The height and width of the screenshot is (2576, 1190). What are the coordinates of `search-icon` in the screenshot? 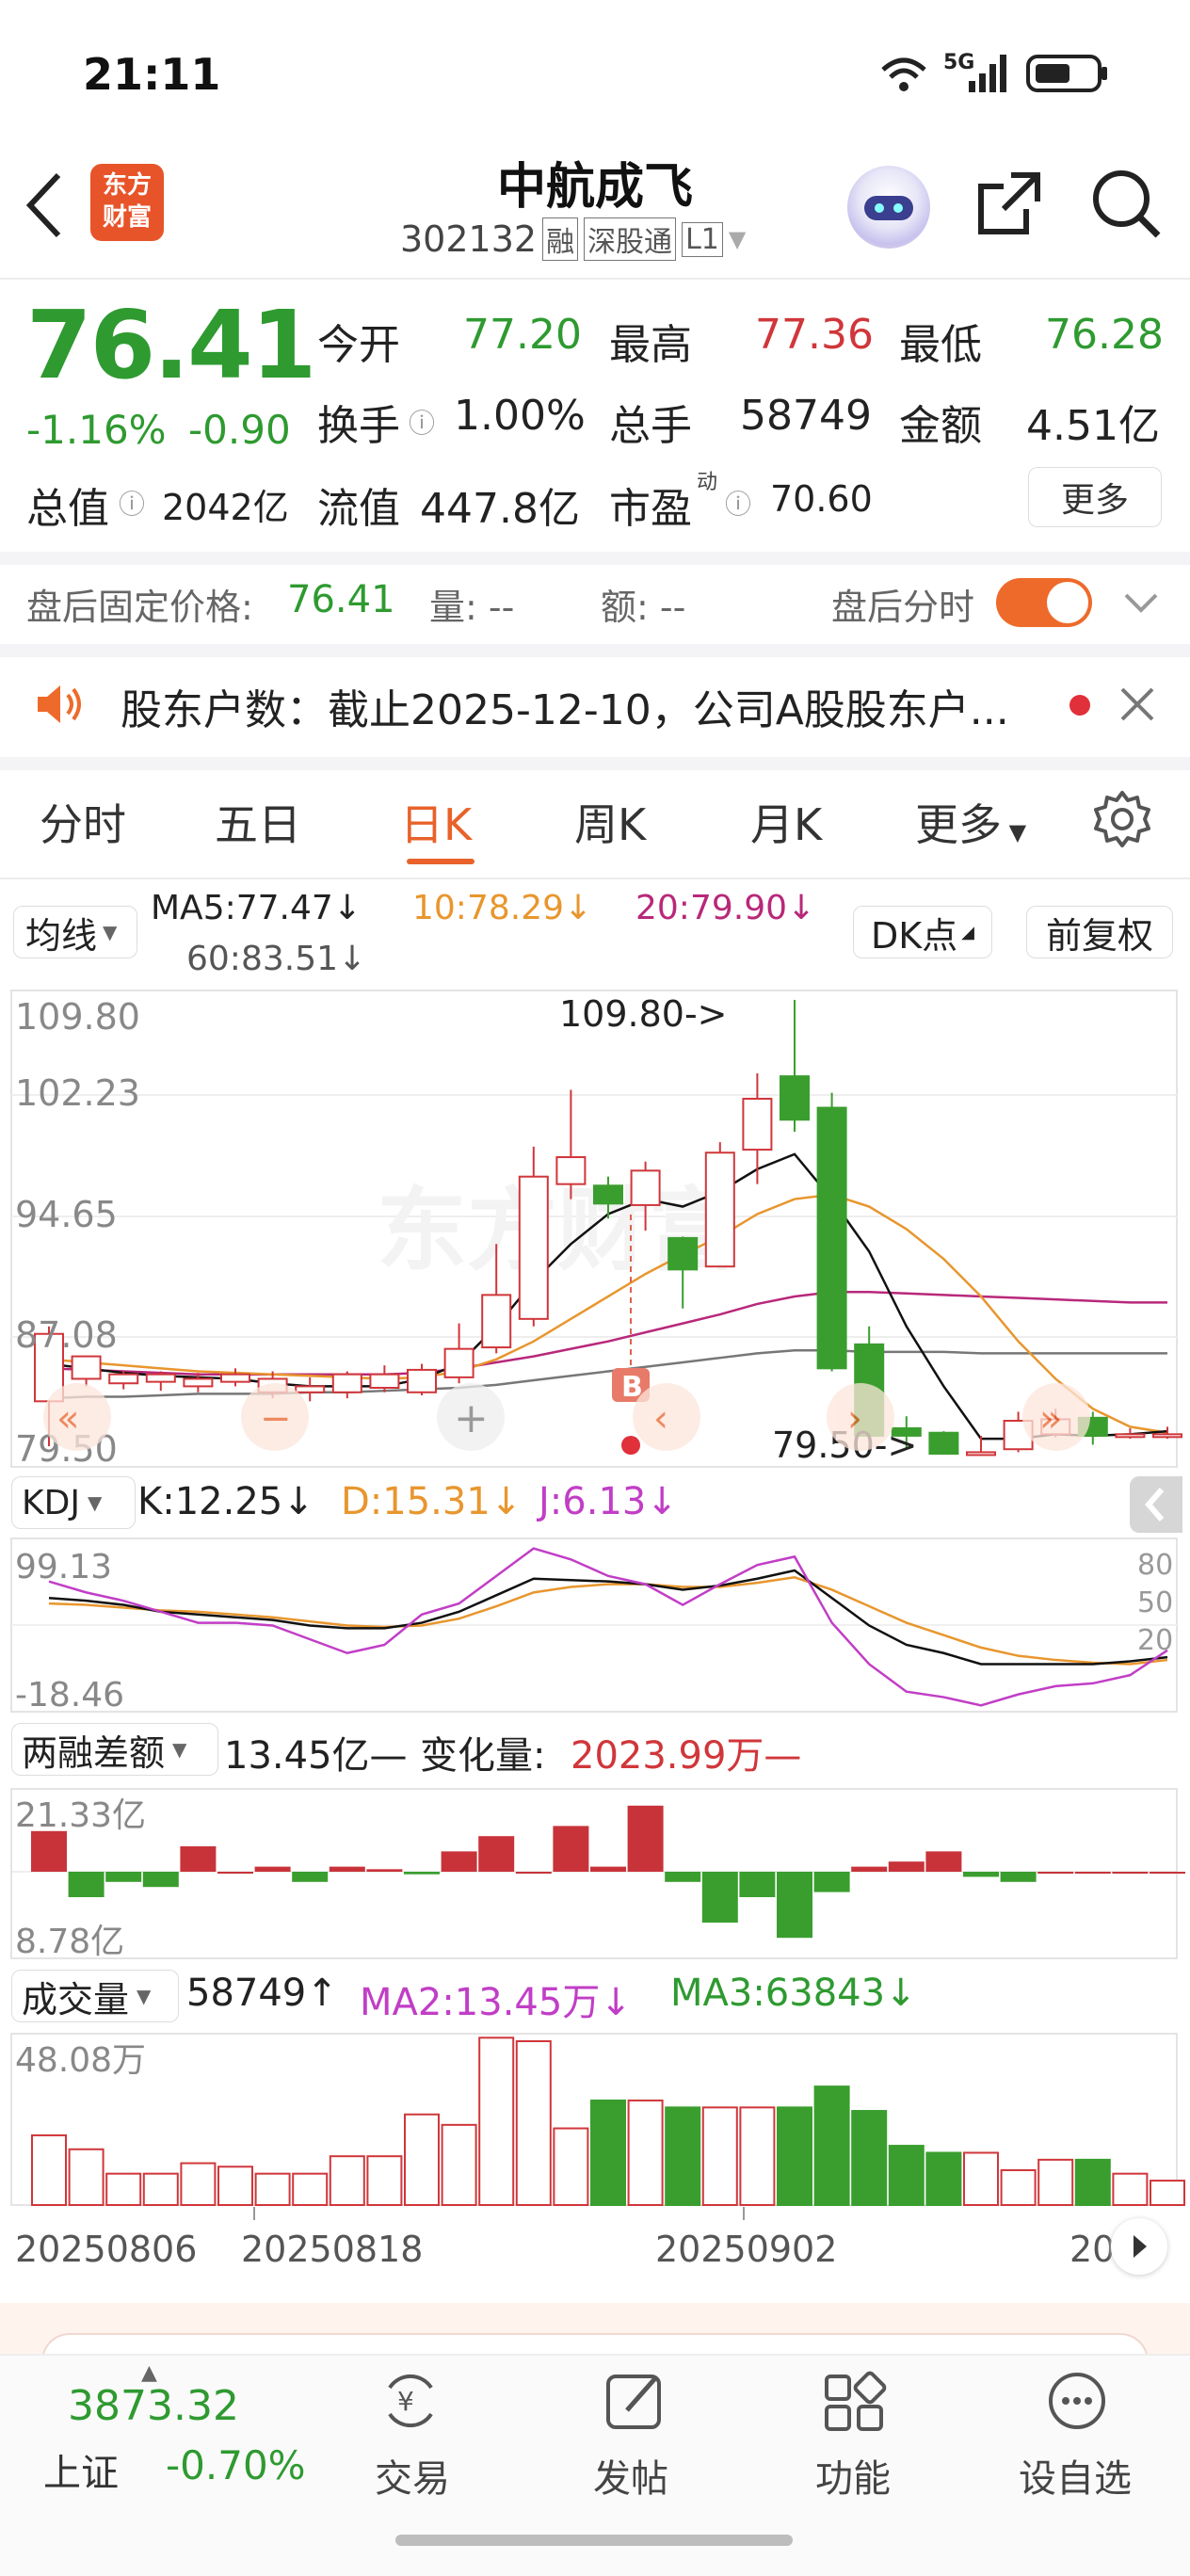 It's located at (1126, 203).